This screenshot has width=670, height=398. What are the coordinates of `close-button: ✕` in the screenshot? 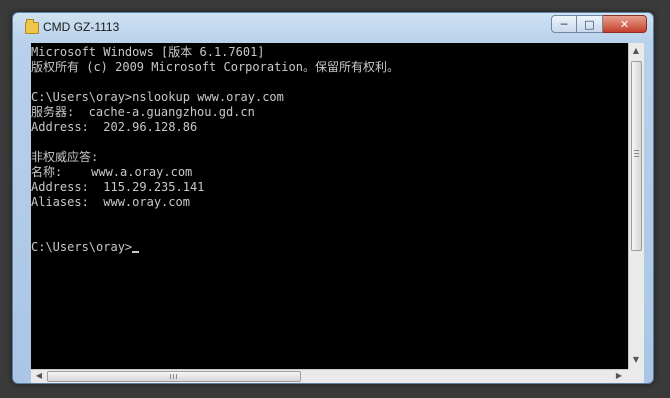 It's located at (625, 24).